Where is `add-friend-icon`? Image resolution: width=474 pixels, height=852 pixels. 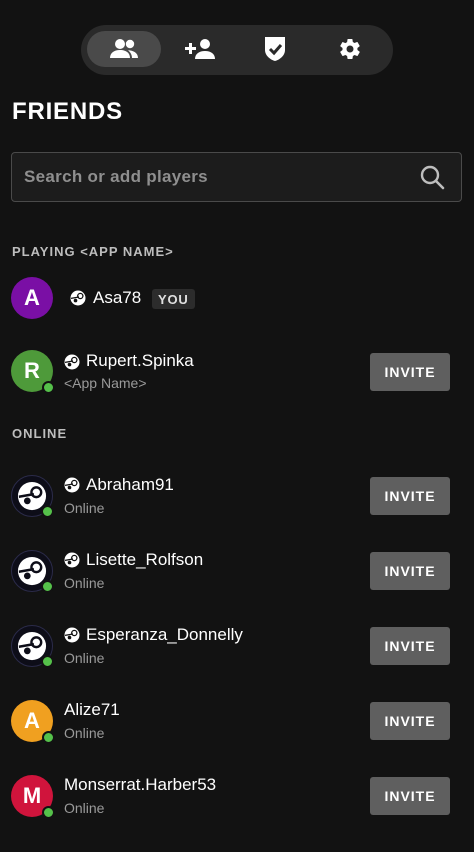
add-friend-icon is located at coordinates (200, 49).